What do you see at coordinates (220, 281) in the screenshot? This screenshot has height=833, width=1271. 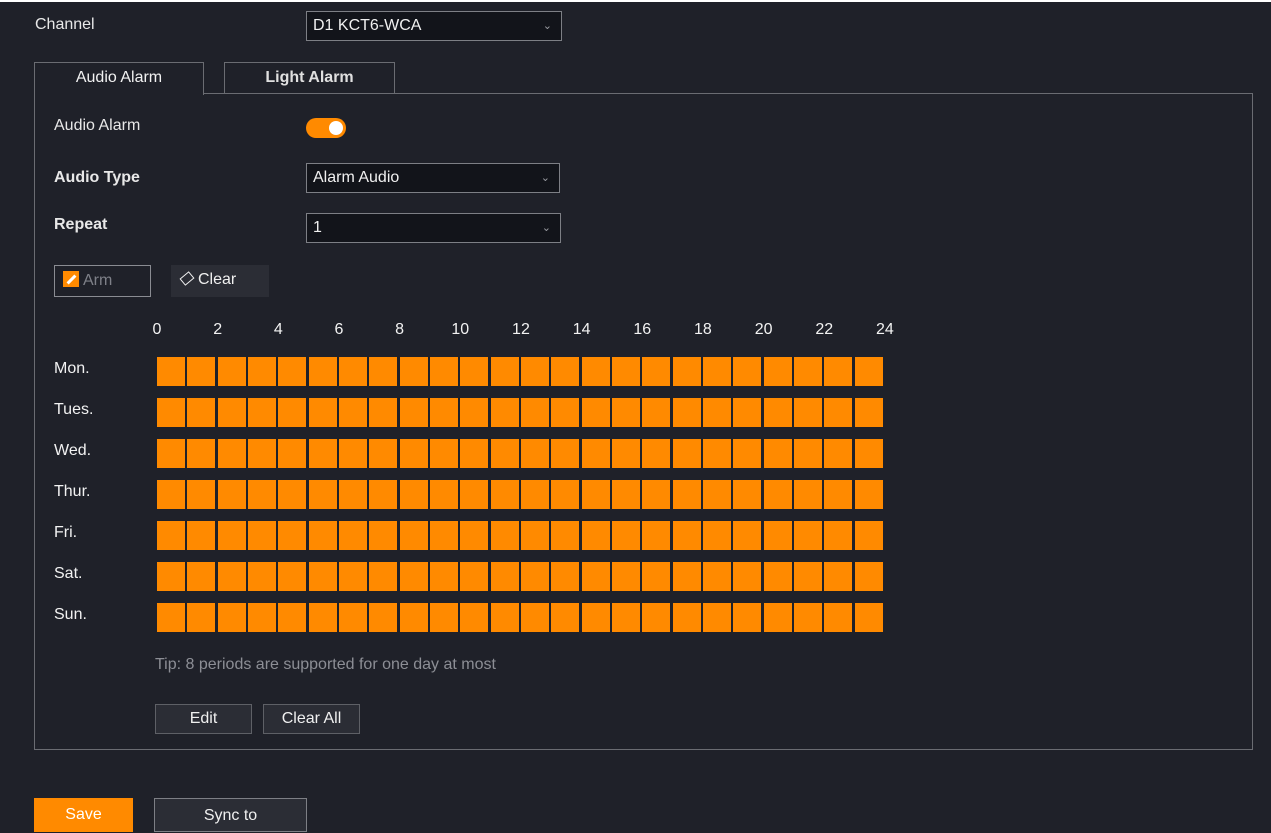 I see `clear-button: Clear` at bounding box center [220, 281].